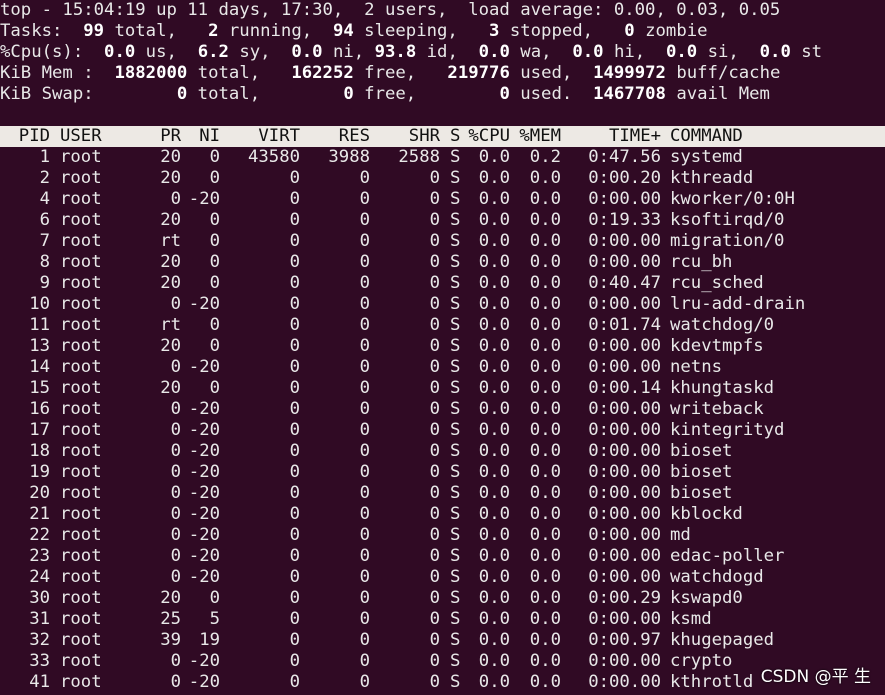 This screenshot has height=695, width=885. What do you see at coordinates (732, 199) in the screenshot?
I see `process-command: kworker/0:0H` at bounding box center [732, 199].